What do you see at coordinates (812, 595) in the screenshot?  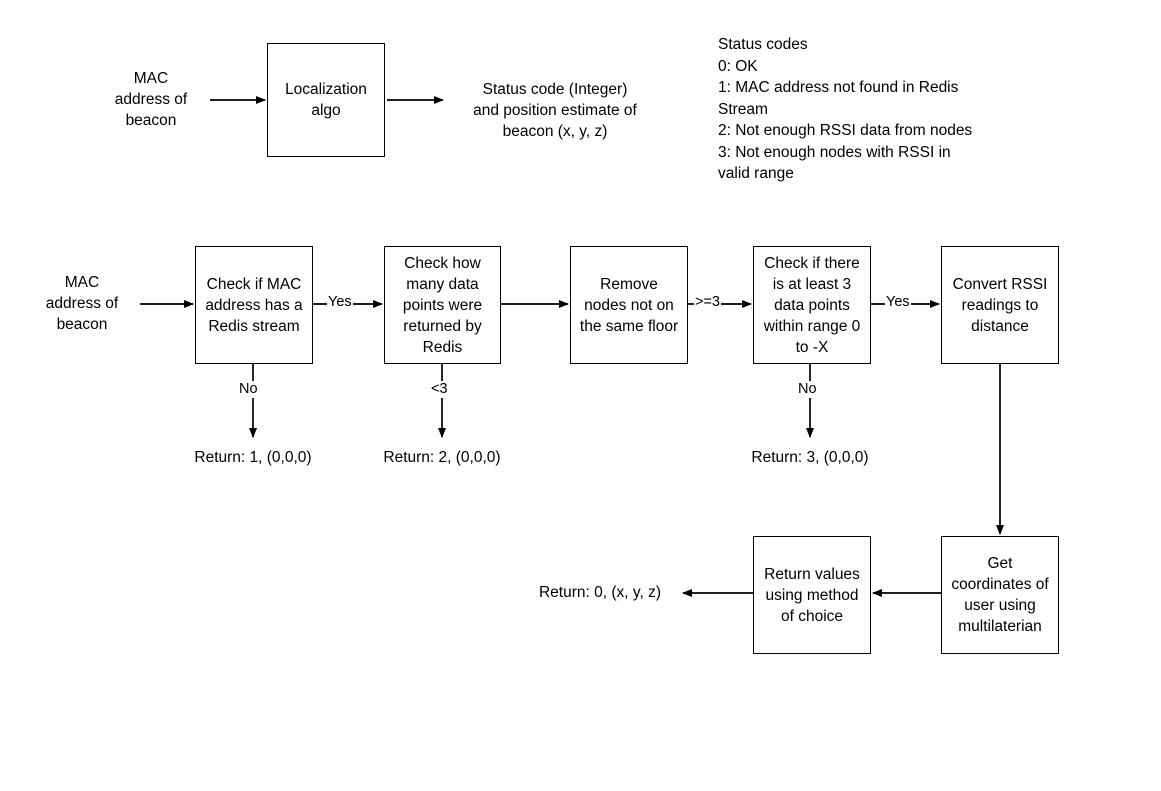 I see `node-return-values: Return values using method of choice` at bounding box center [812, 595].